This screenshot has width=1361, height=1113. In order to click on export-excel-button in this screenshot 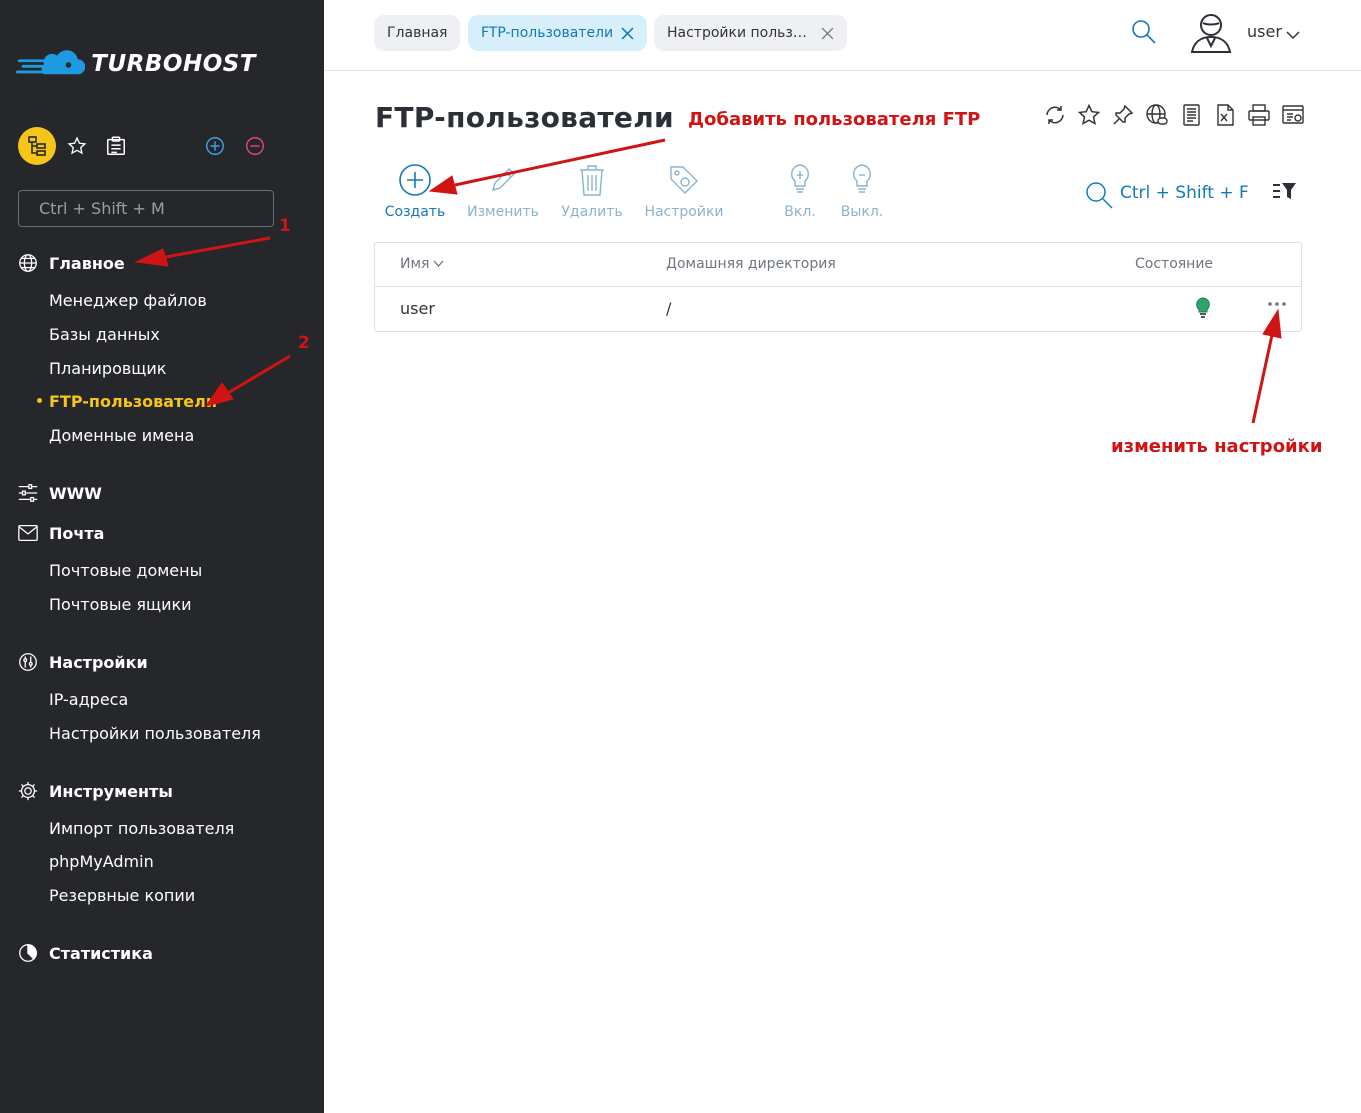, I will do `click(1225, 115)`.